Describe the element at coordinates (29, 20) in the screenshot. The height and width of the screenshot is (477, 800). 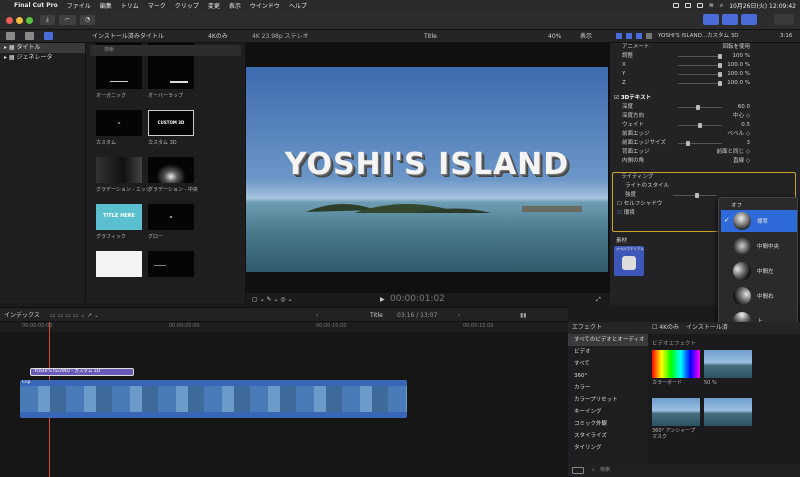
I see `zoom-window-button` at that location.